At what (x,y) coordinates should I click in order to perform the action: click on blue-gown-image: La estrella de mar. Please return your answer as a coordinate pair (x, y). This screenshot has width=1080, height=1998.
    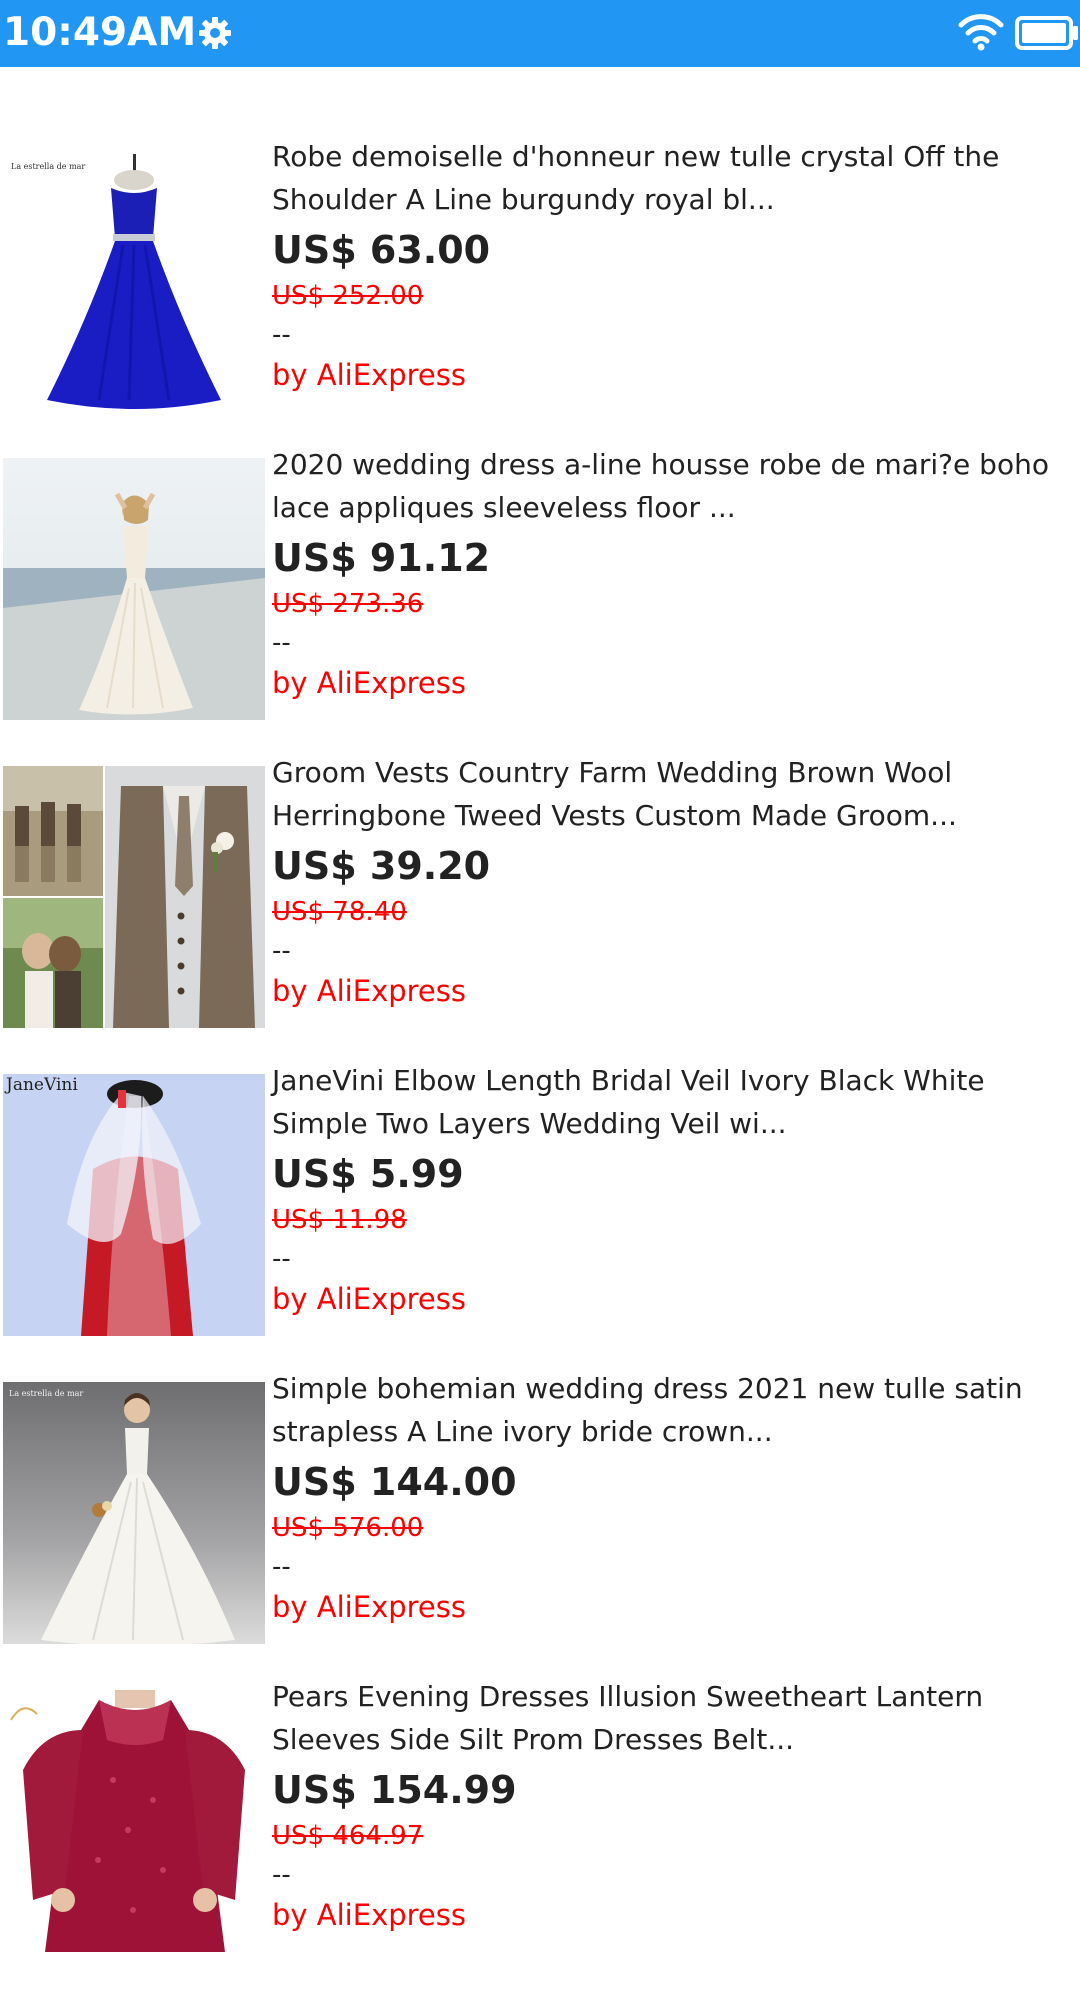
    Looking at the image, I should click on (134, 281).